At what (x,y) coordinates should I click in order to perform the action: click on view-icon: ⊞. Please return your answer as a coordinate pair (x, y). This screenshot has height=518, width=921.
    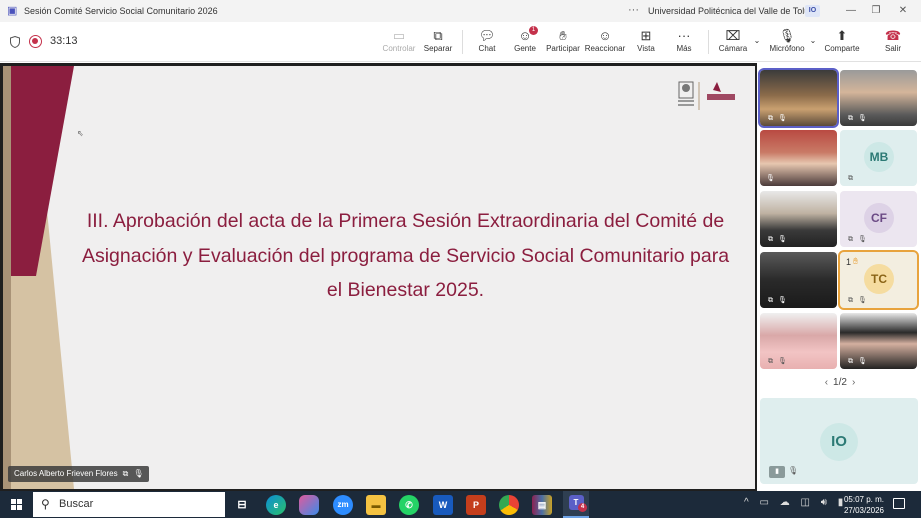
    Looking at the image, I should click on (646, 35).